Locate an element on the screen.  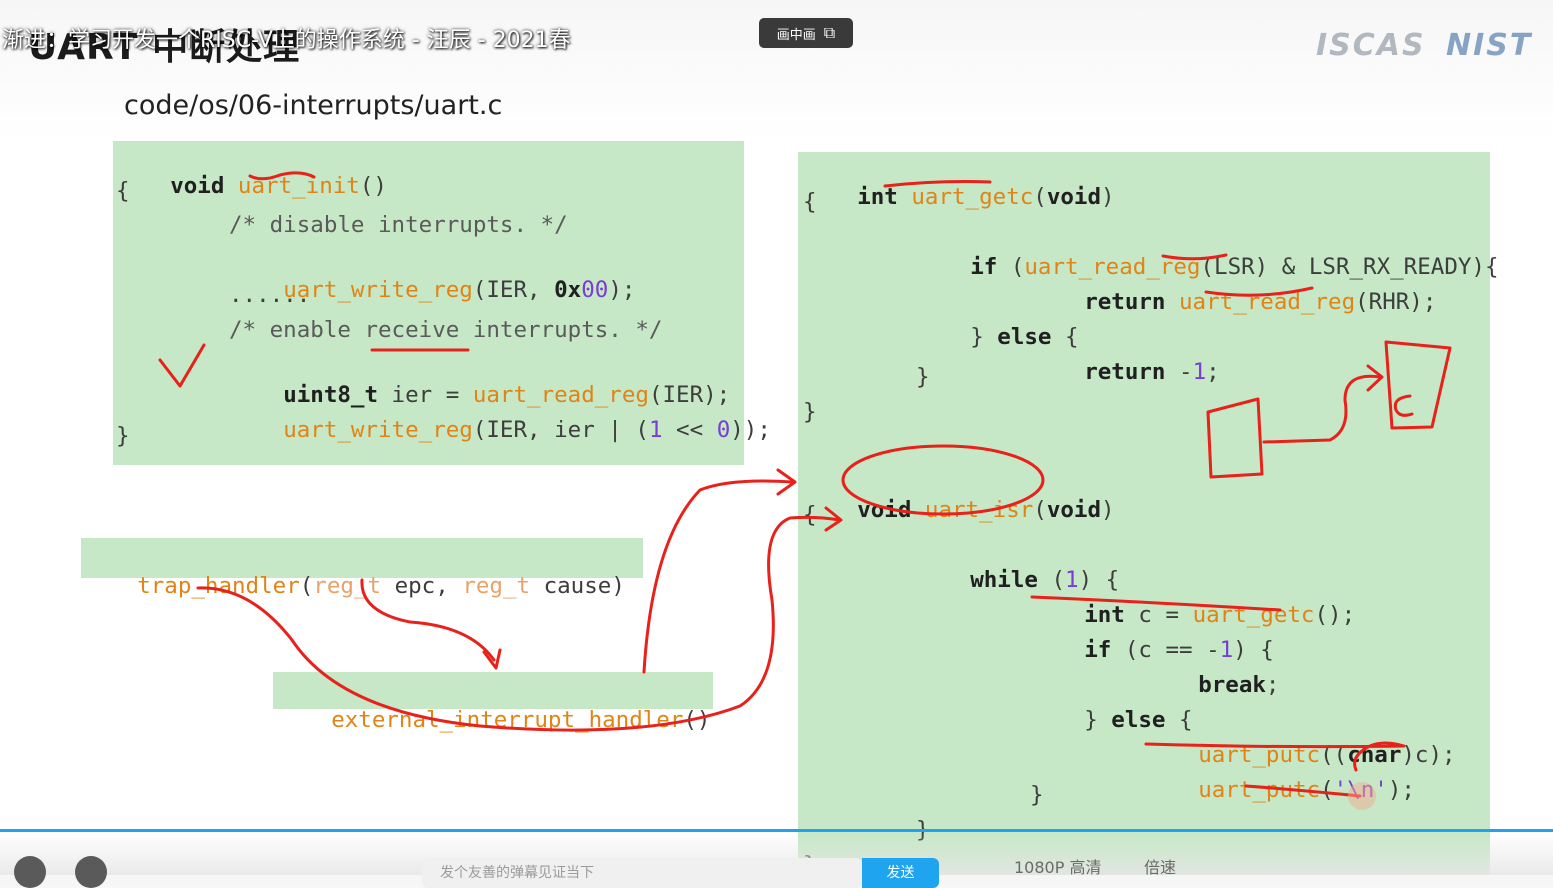
code-comment: /* disable interrupts. */ is located at coordinates (398, 225).